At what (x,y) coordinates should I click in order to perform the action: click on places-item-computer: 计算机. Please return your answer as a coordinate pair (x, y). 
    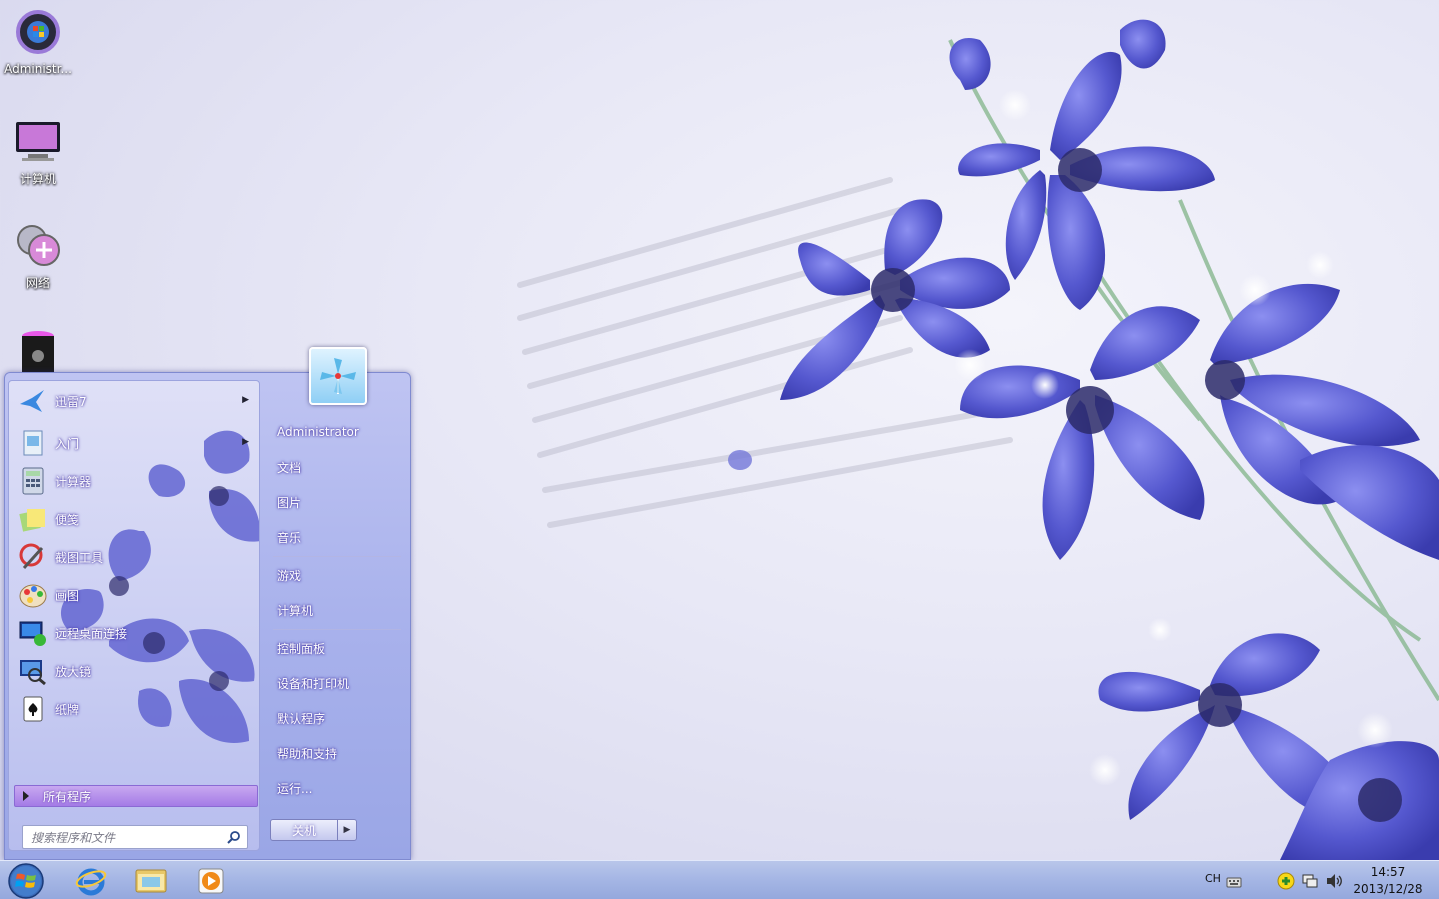
    Looking at the image, I should click on (337, 610).